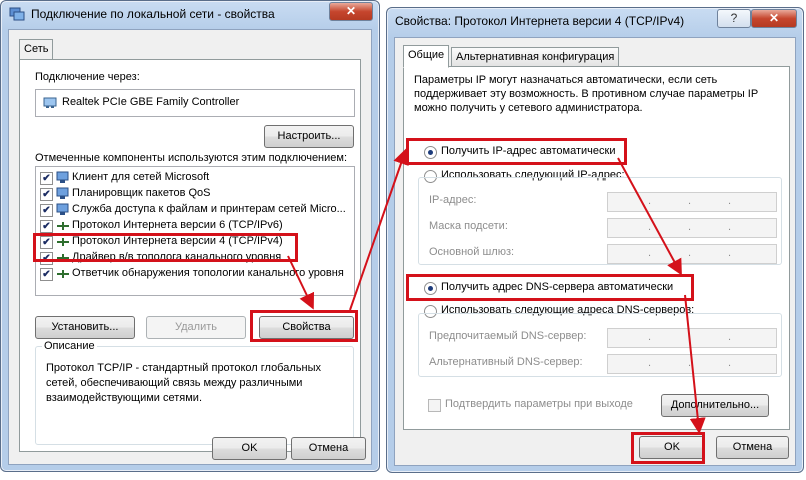  What do you see at coordinates (87, 77) in the screenshot?
I see `connect-via-label: Подключение через:` at bounding box center [87, 77].